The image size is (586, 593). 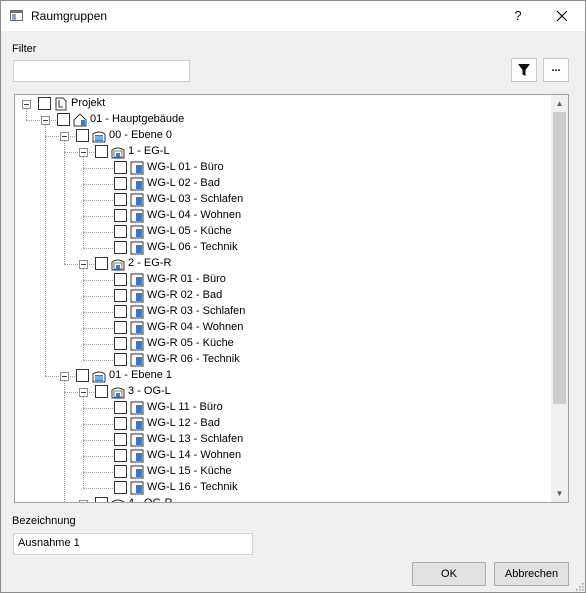 I want to click on tree-node: WG-L 14 - Wohnen, so click(x=280, y=456).